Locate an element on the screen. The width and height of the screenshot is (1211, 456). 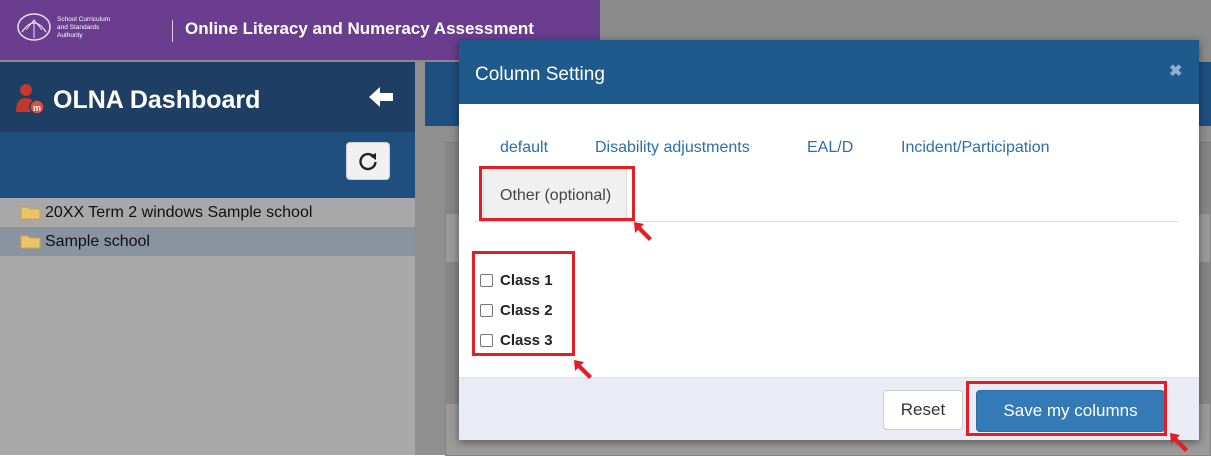
arrow-left-icon is located at coordinates (381, 97).